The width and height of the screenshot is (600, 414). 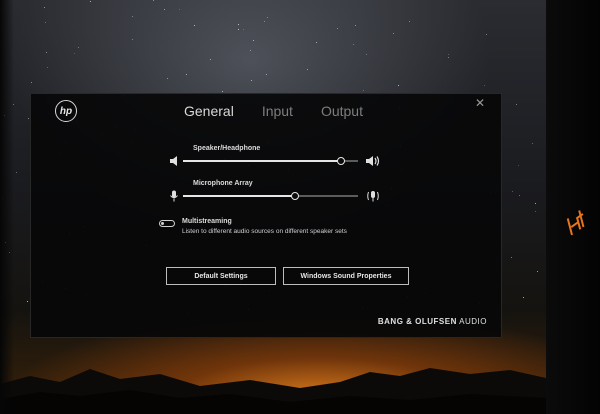 What do you see at coordinates (295, 196) in the screenshot?
I see `microphone-volume-thumb` at bounding box center [295, 196].